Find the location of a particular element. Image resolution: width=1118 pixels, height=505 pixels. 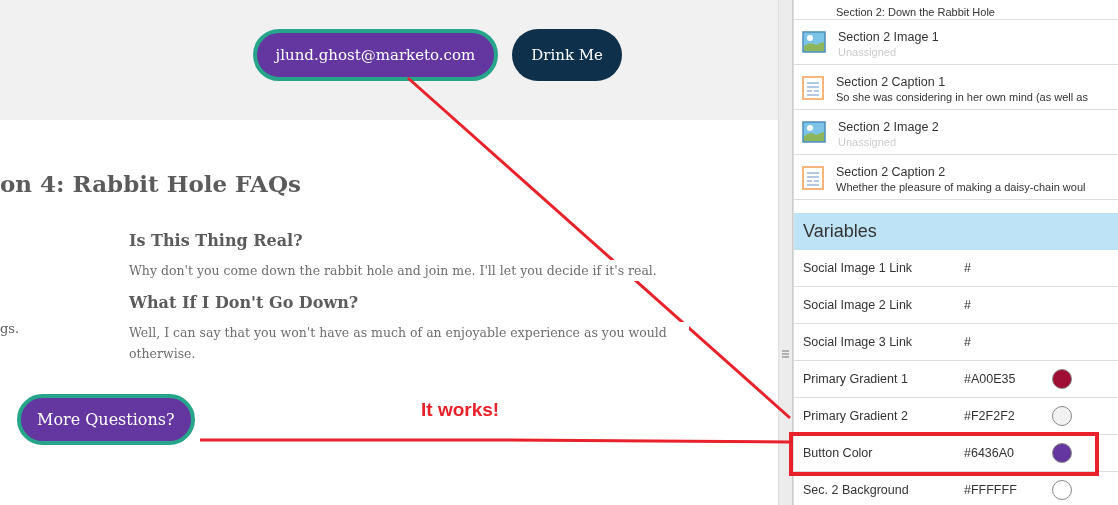

item-title: Section 2 Caption 1 is located at coordinates (891, 82).